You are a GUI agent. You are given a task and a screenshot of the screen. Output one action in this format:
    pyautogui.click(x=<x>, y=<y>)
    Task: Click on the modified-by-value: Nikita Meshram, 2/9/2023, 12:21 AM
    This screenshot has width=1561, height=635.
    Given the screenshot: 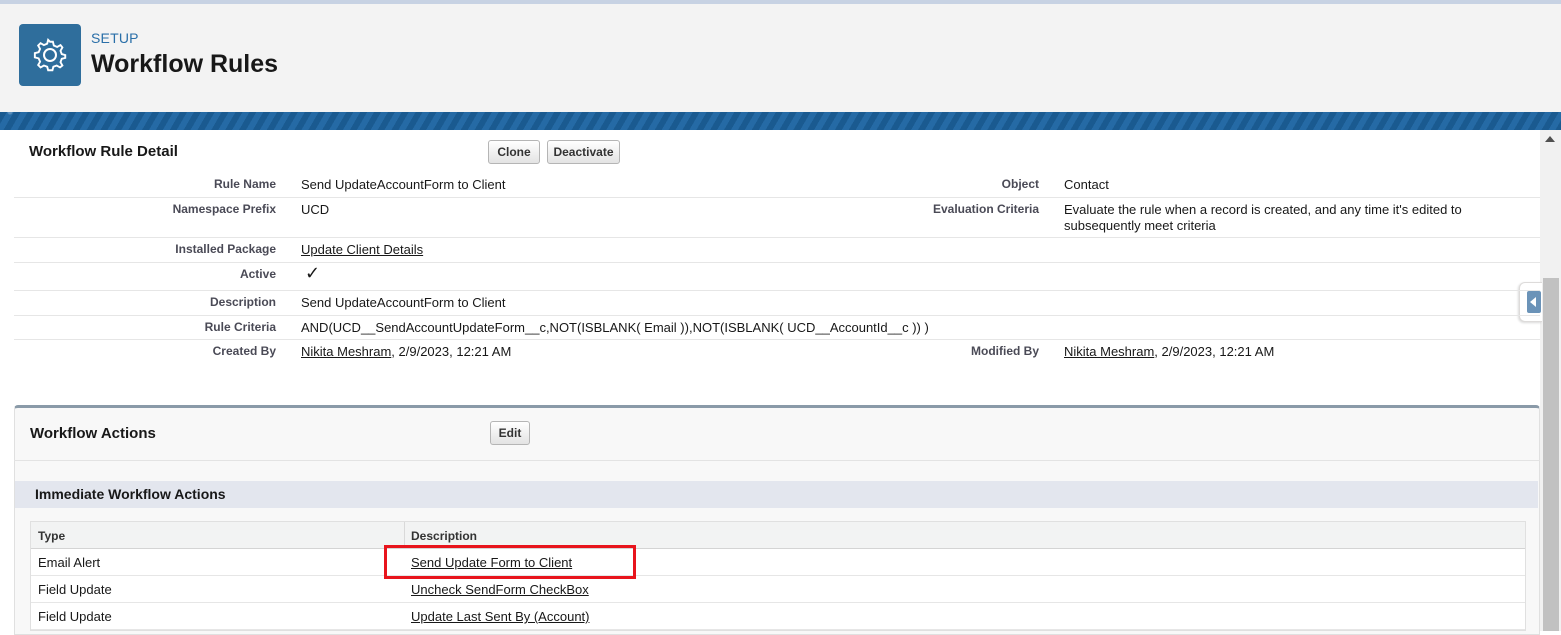 What is the action you would take?
    pyautogui.click(x=1169, y=352)
    